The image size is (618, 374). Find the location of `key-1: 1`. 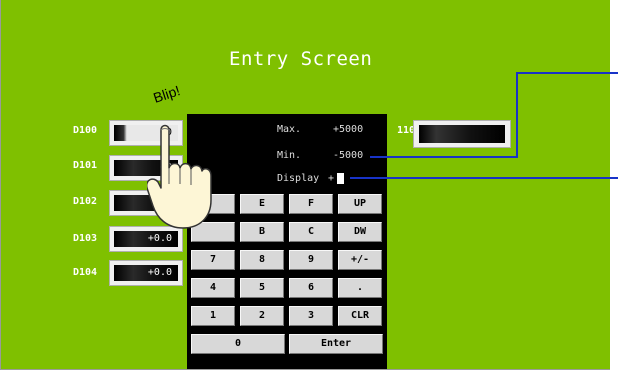

key-1: 1 is located at coordinates (213, 316).